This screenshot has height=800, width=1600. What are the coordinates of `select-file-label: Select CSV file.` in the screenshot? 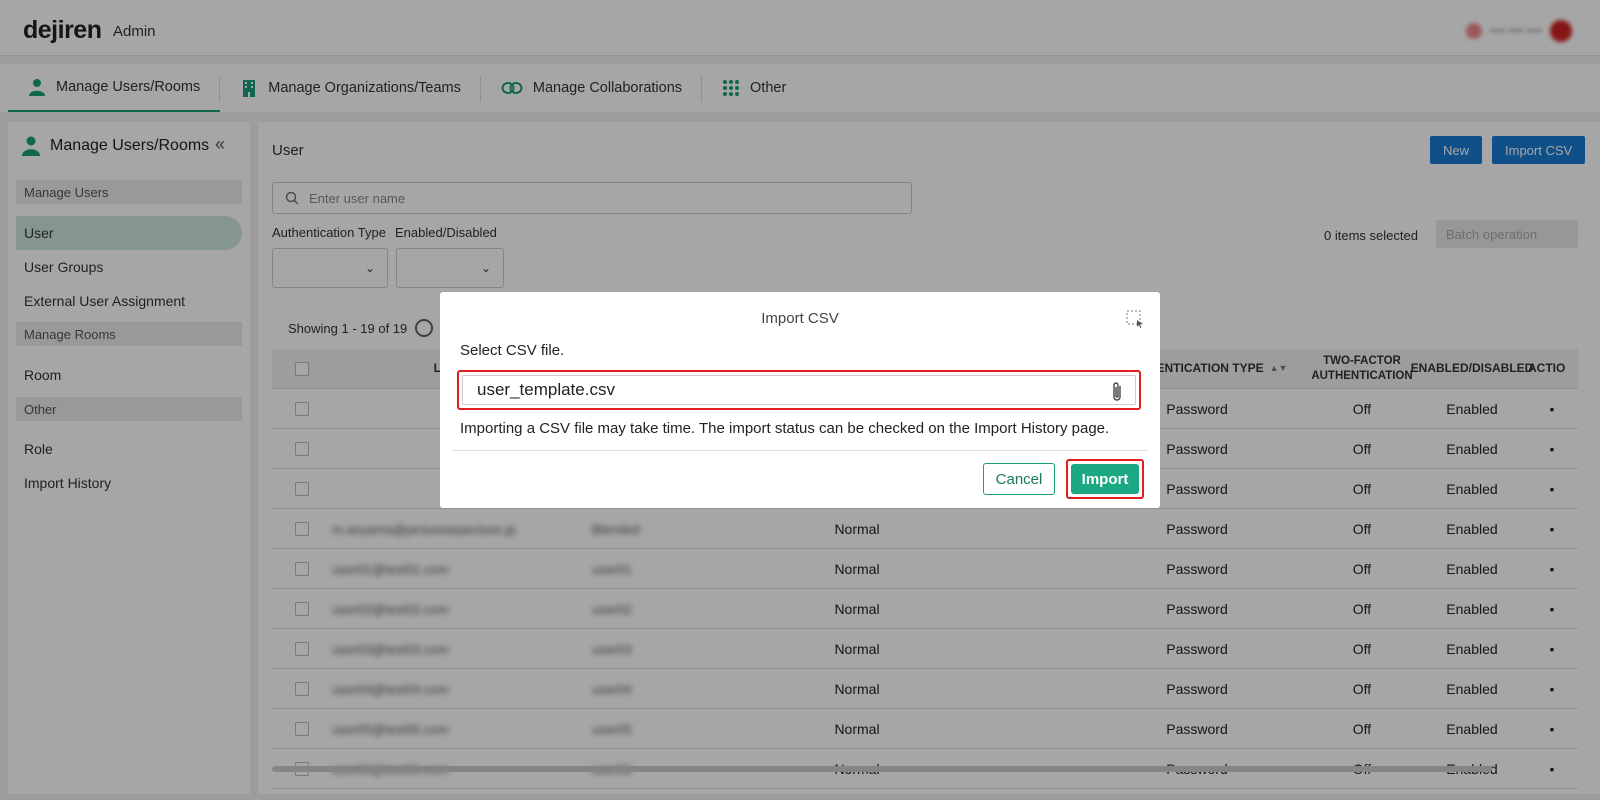 It's located at (512, 350).